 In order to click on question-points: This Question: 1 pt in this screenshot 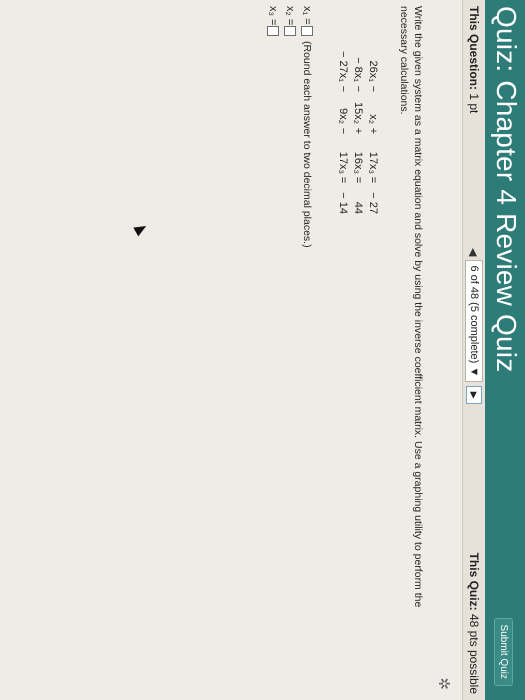, I will do `click(474, 59)`.